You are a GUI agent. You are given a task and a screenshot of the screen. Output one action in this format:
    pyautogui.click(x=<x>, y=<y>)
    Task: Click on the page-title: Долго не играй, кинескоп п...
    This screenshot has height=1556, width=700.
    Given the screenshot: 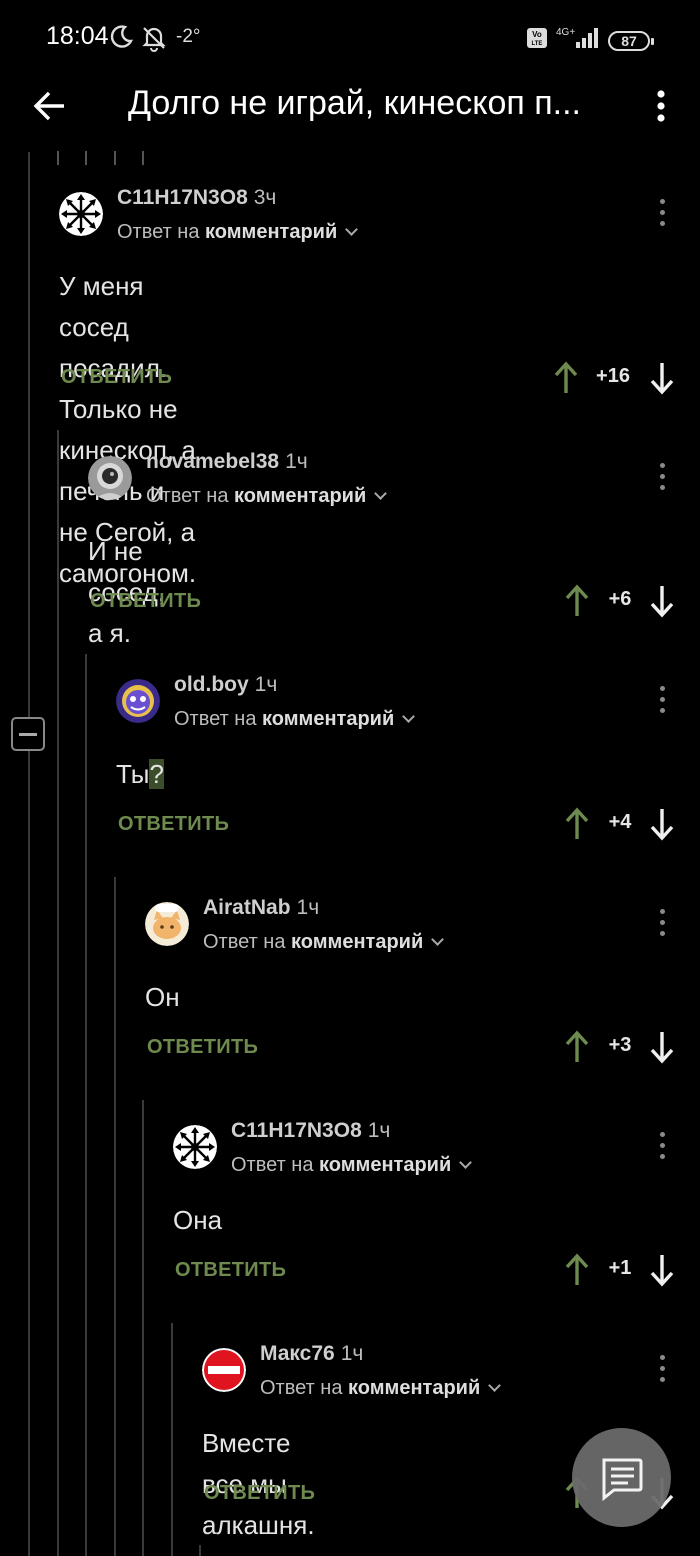 What is the action you would take?
    pyautogui.click(x=354, y=103)
    